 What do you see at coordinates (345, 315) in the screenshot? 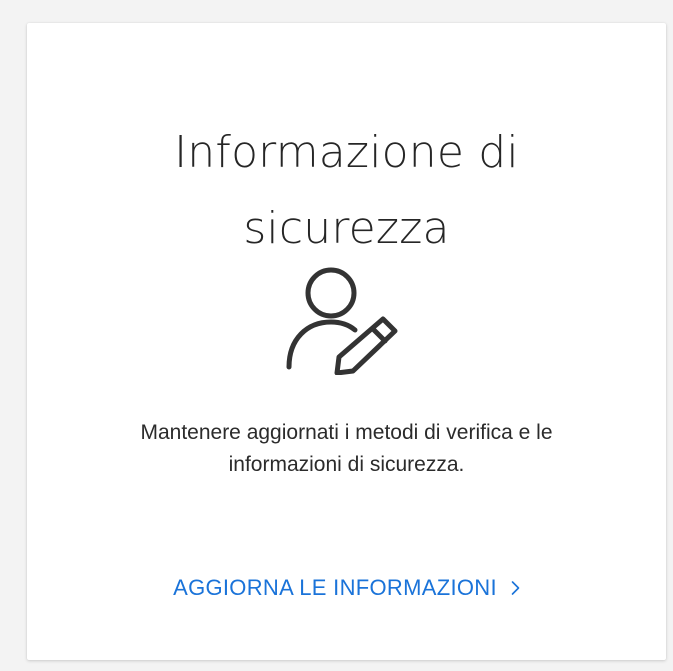
I see `user-edit-icon` at bounding box center [345, 315].